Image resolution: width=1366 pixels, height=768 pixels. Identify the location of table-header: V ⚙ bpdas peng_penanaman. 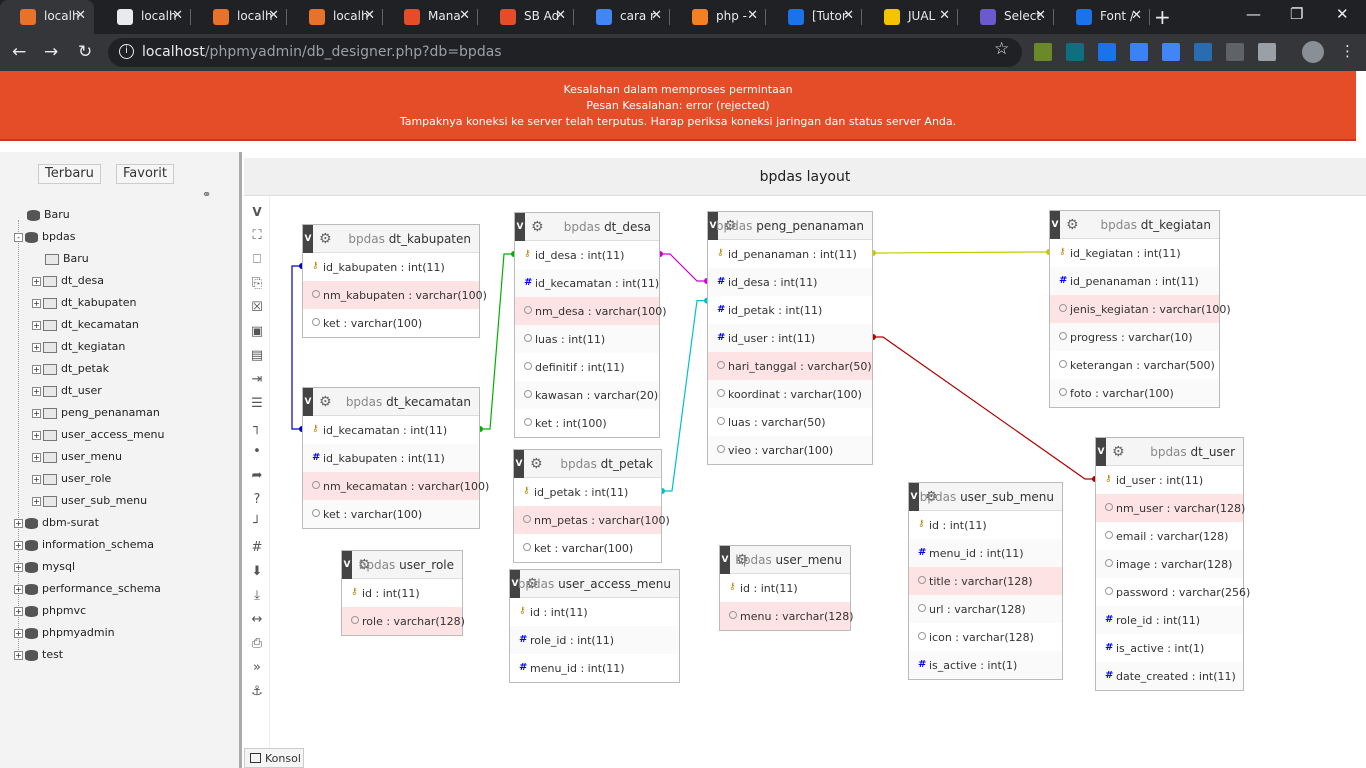
(790, 226).